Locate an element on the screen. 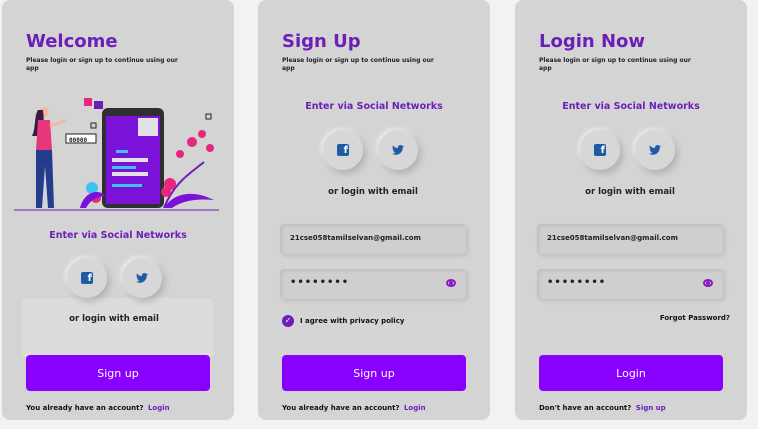 Image resolution: width=758 pixels, height=429 pixels. page-title: Welcome is located at coordinates (72, 41).